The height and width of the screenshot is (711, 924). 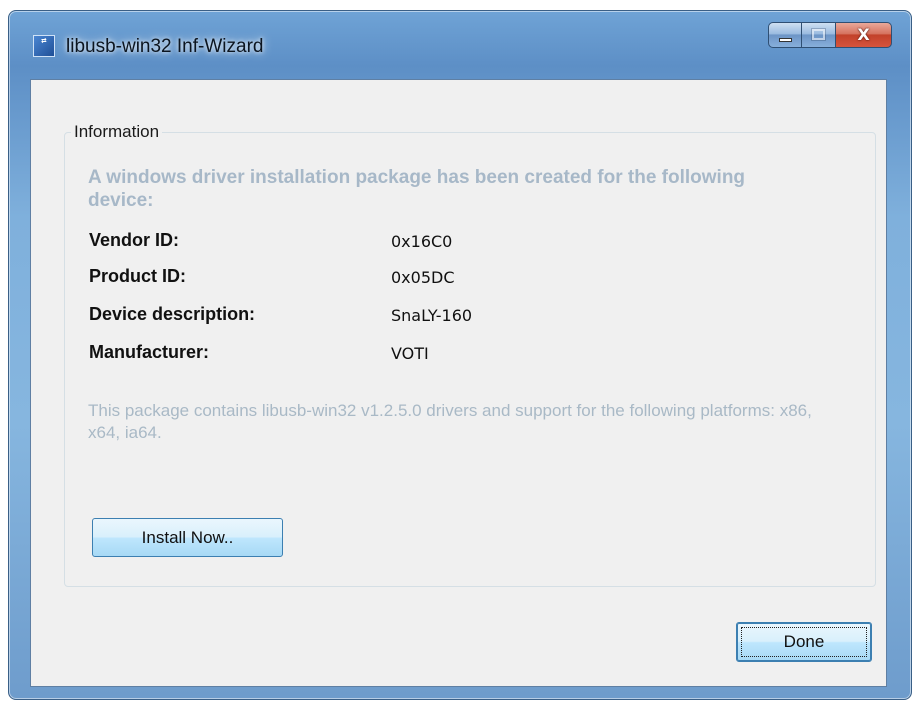 I want to click on close-icon: X, so click(x=863, y=34).